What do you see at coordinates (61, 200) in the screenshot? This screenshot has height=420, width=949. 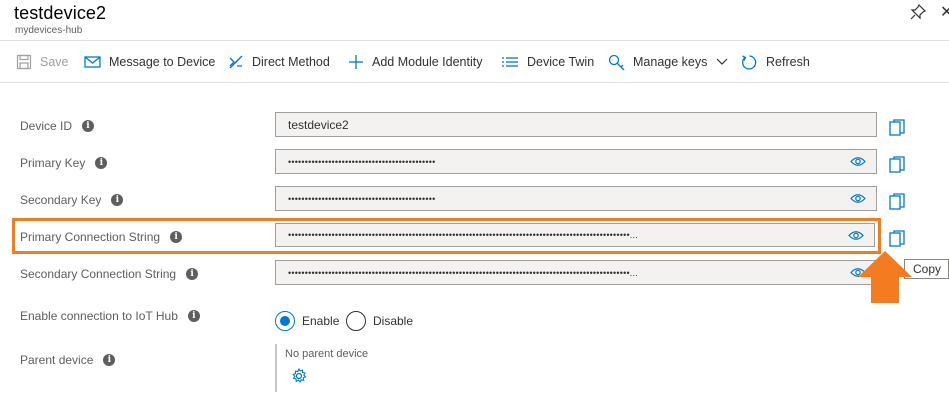 I see `secondary-key-label-text: Secondary Key` at bounding box center [61, 200].